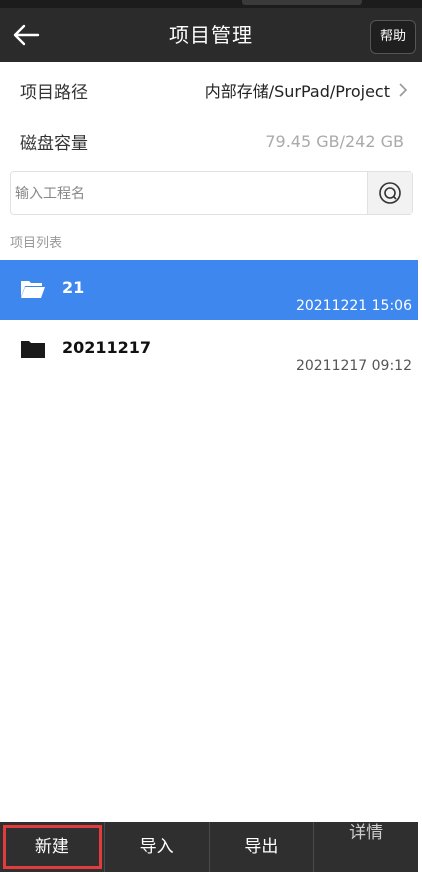 The image size is (422, 872). I want to click on project-list-item: 21 20211221 15:06, so click(209, 290).